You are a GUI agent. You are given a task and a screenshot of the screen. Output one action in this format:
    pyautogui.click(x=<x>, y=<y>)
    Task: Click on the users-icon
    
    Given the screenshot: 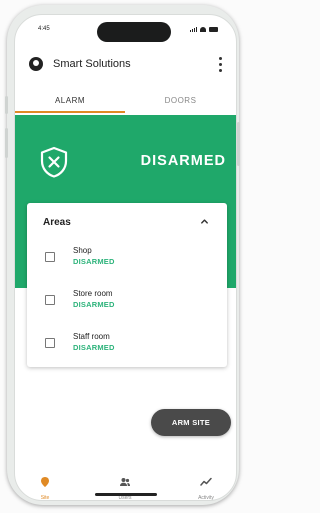 What is the action you would take?
    pyautogui.click(x=125, y=482)
    